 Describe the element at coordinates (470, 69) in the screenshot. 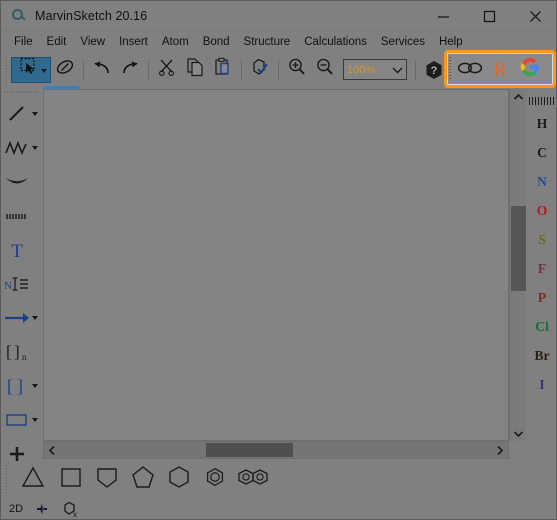

I see `chemaxon-structure-search-button` at that location.